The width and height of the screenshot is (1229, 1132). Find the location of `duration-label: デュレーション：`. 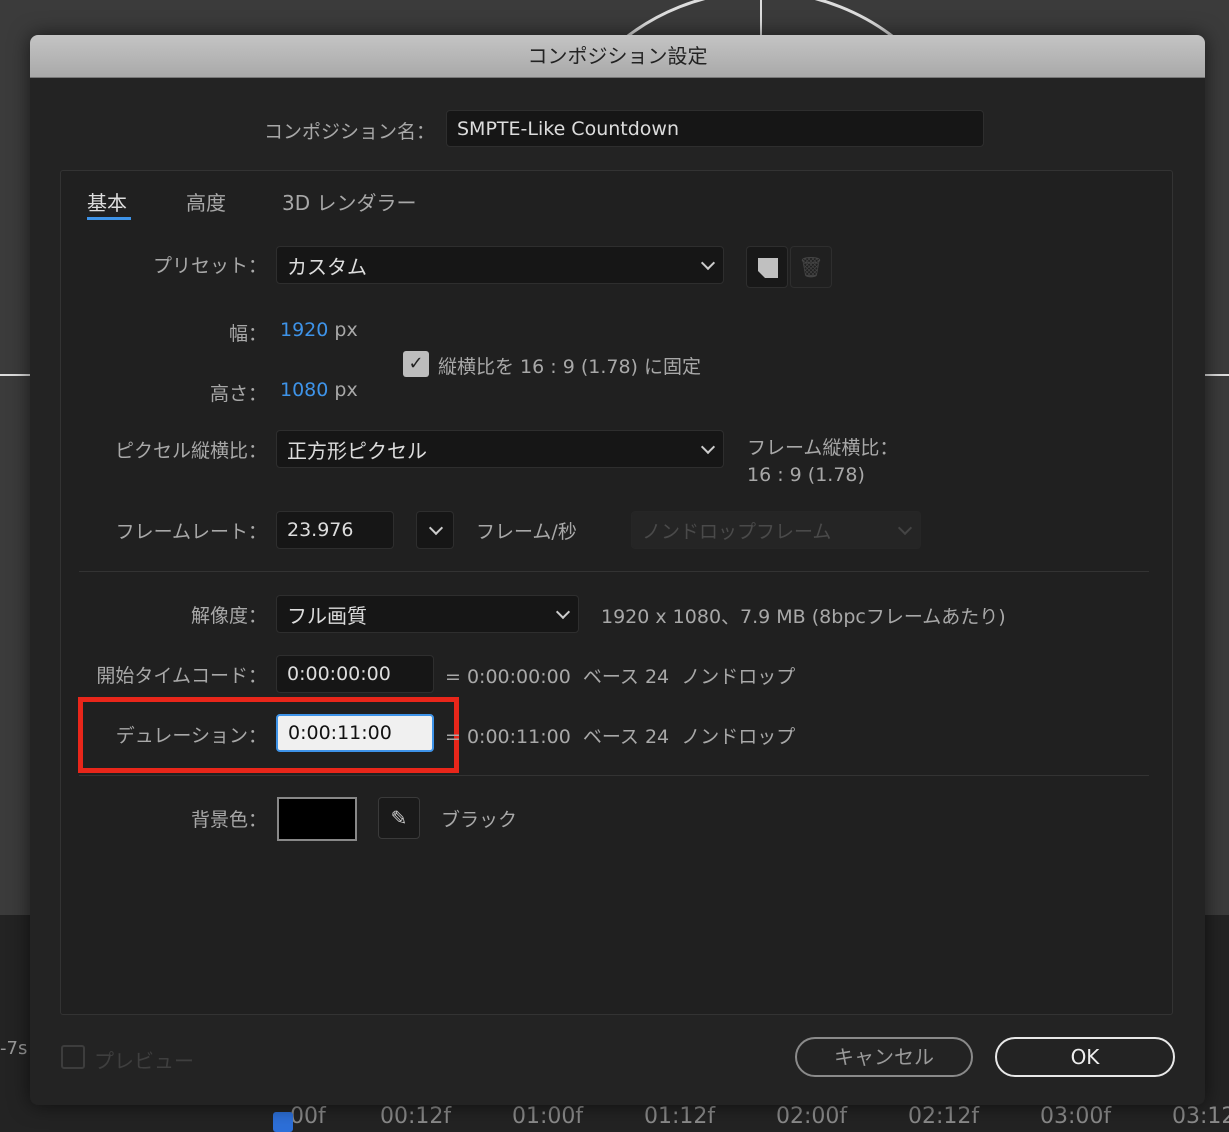

duration-label: デュレーション： is located at coordinates (191, 736).